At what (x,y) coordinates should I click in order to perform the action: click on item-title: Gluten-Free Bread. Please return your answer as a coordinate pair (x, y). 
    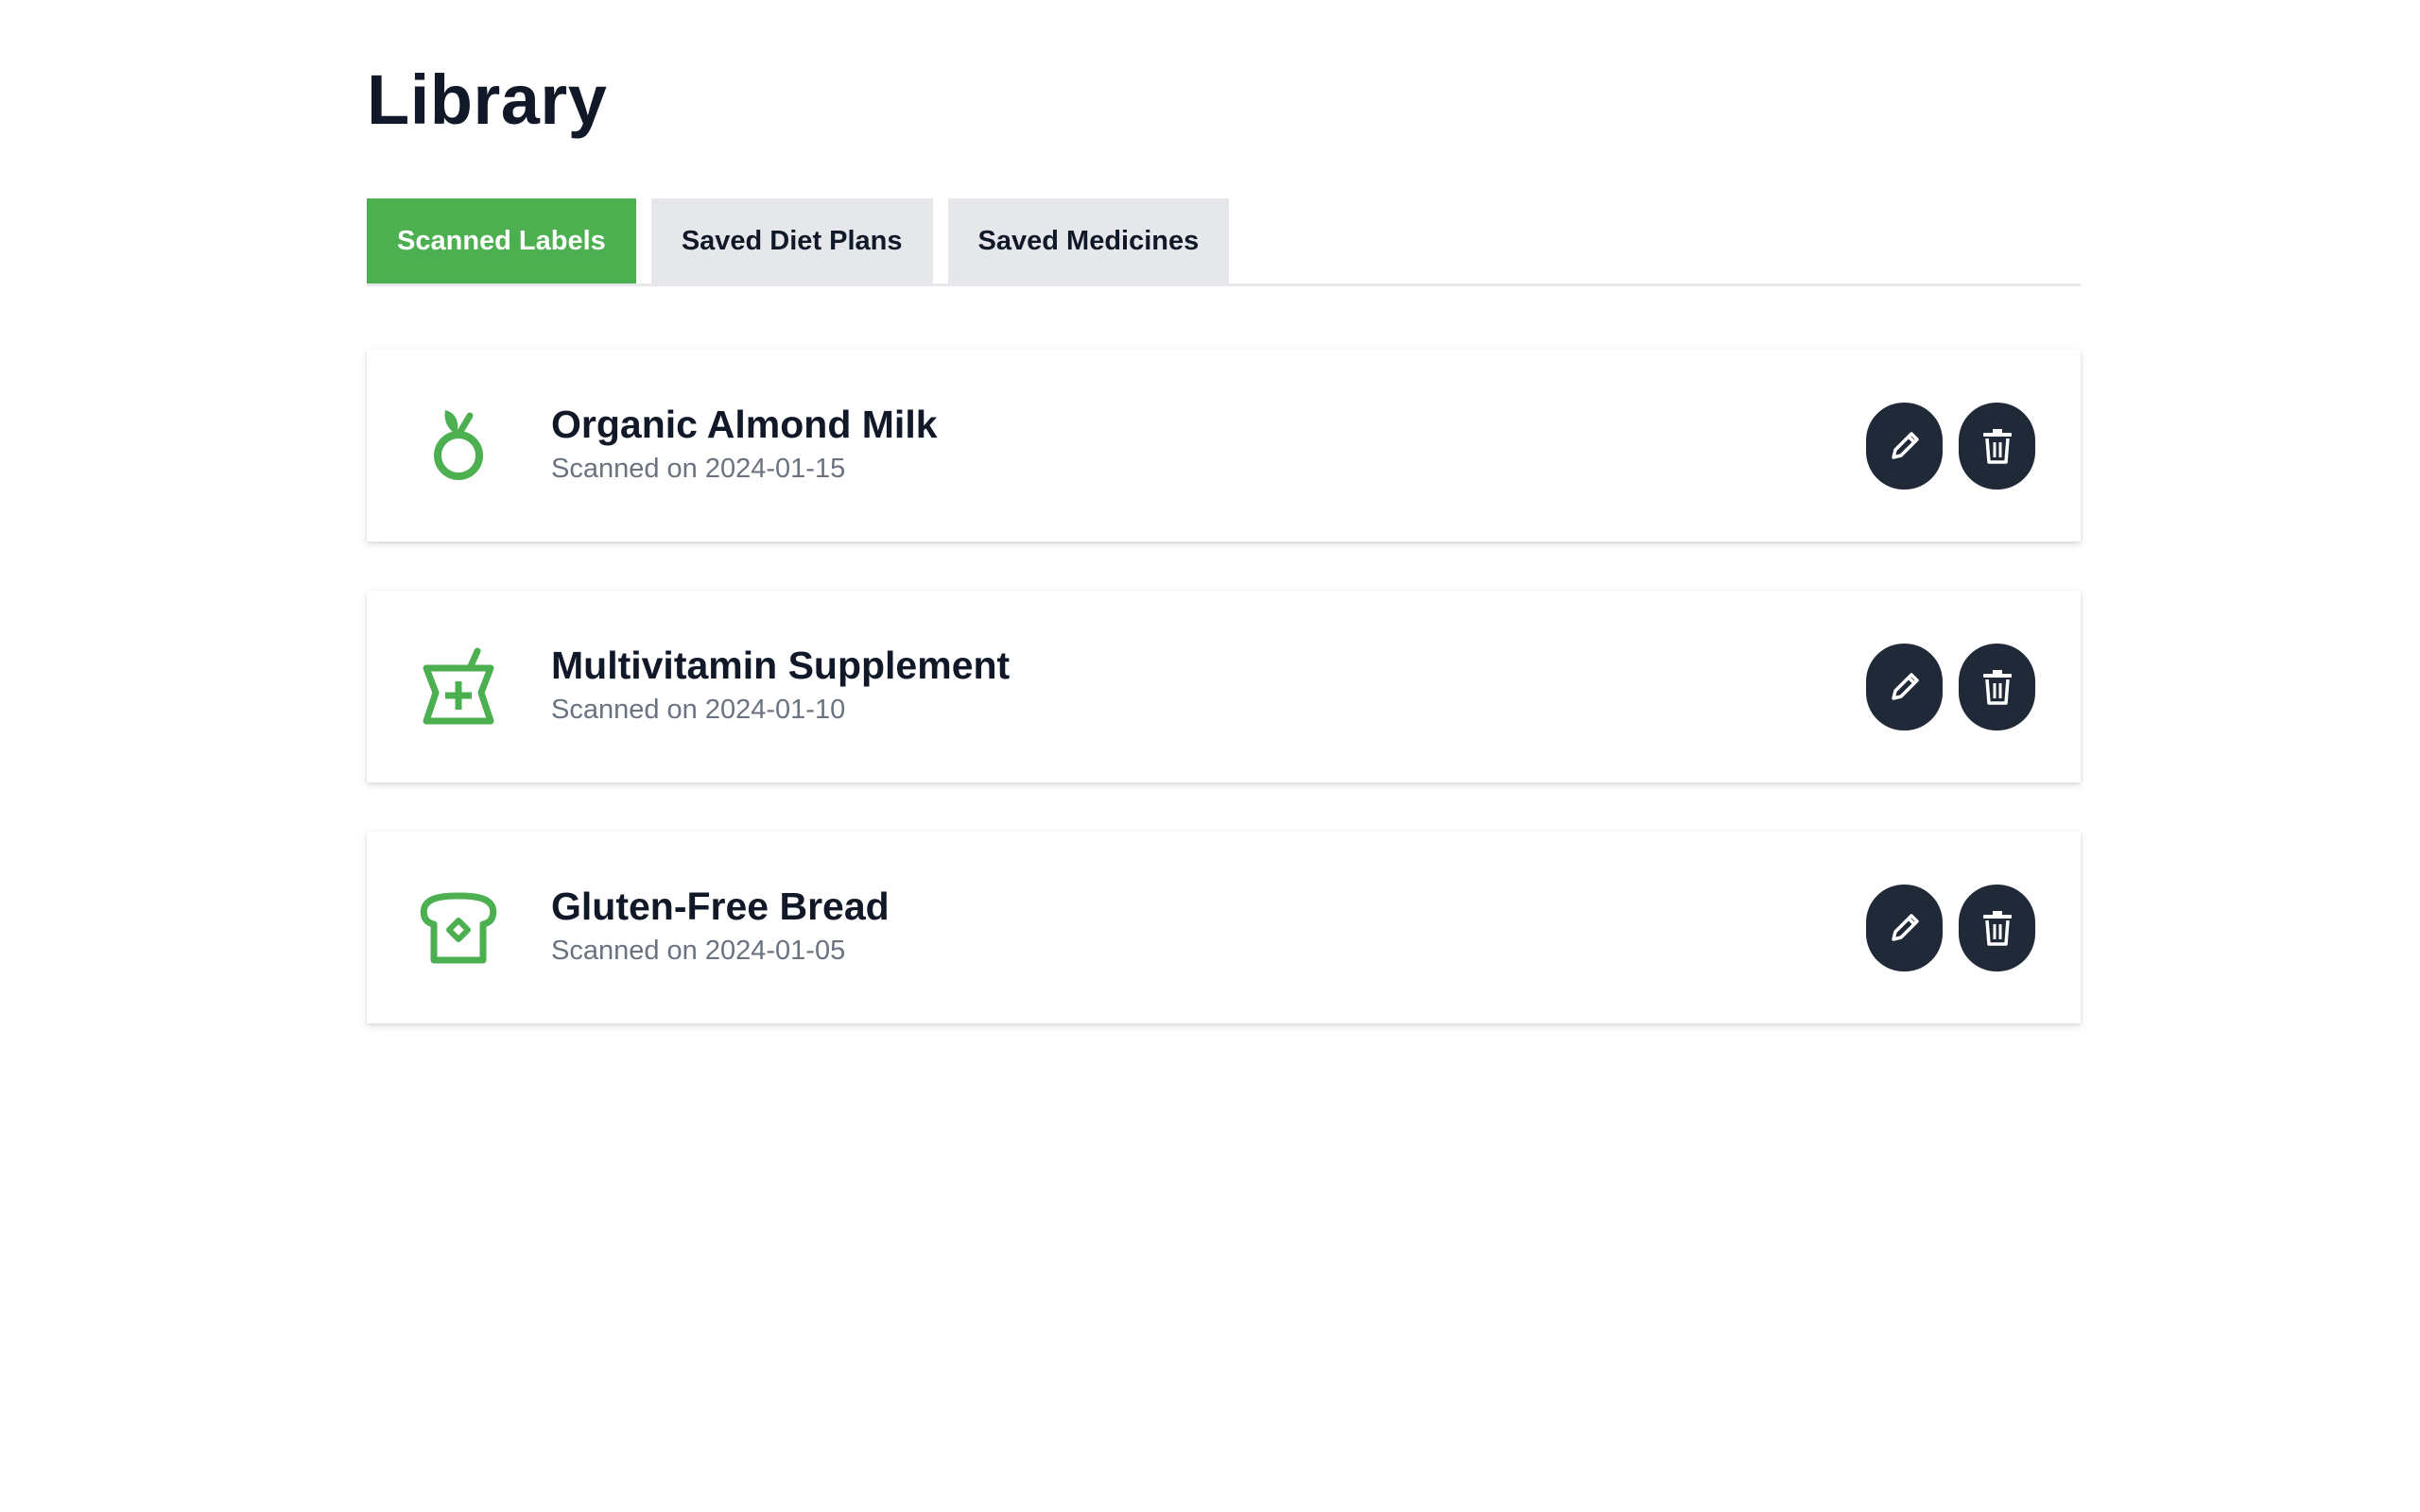
    Looking at the image, I should click on (721, 906).